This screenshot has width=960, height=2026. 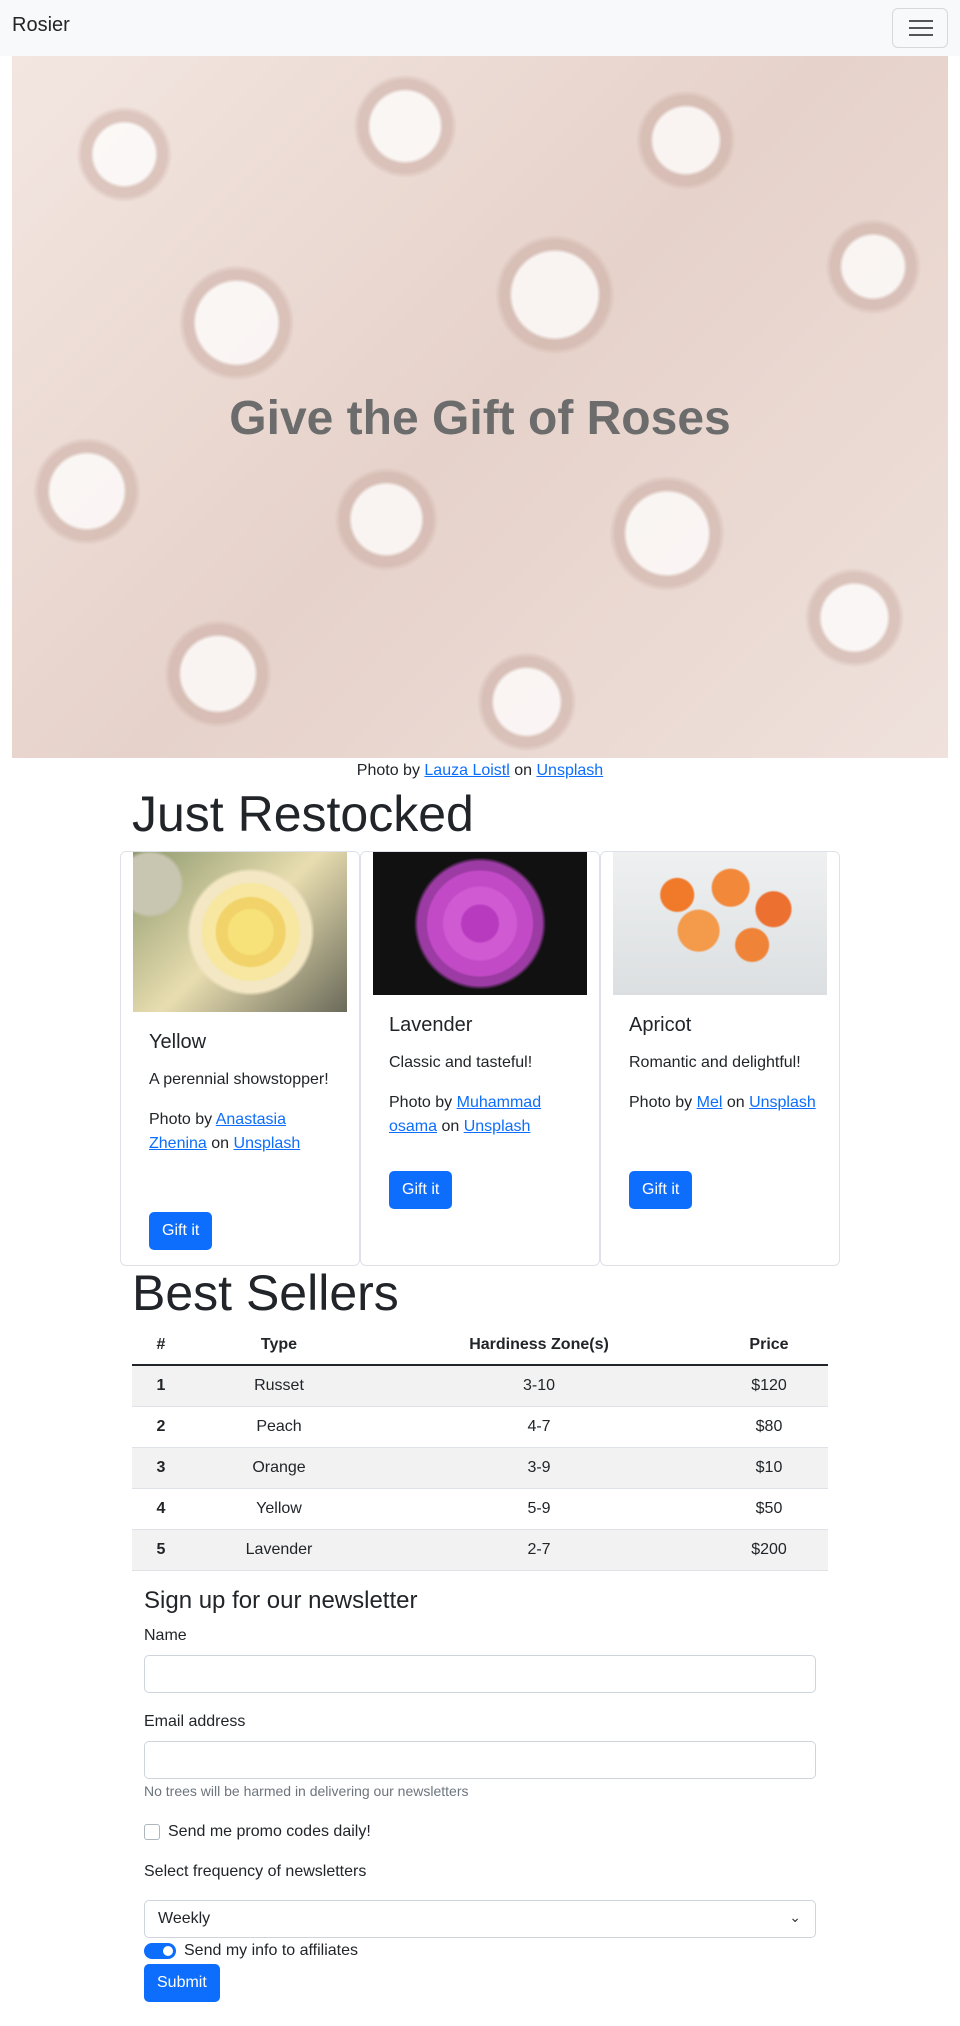 I want to click on card-text: Romantic and delightful!, so click(x=715, y=1062).